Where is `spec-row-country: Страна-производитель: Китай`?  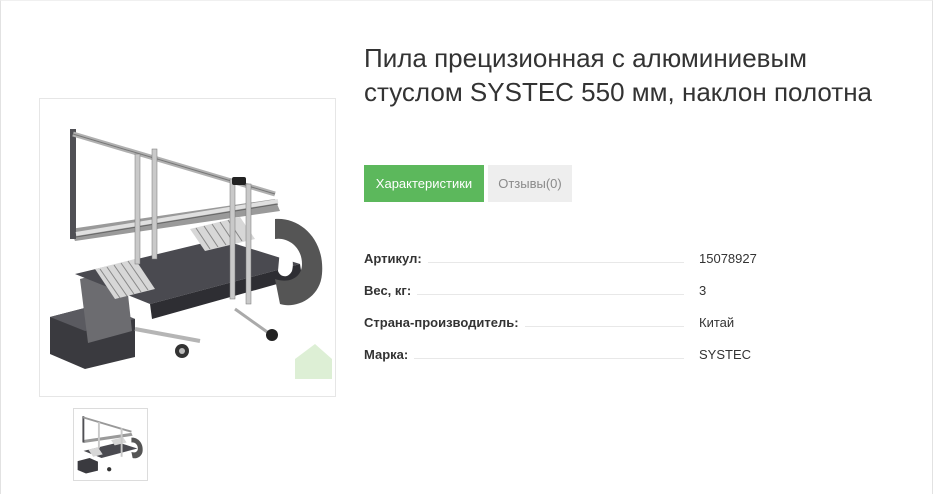 spec-row-country: Страна-производитель: Китай is located at coordinates (549, 323).